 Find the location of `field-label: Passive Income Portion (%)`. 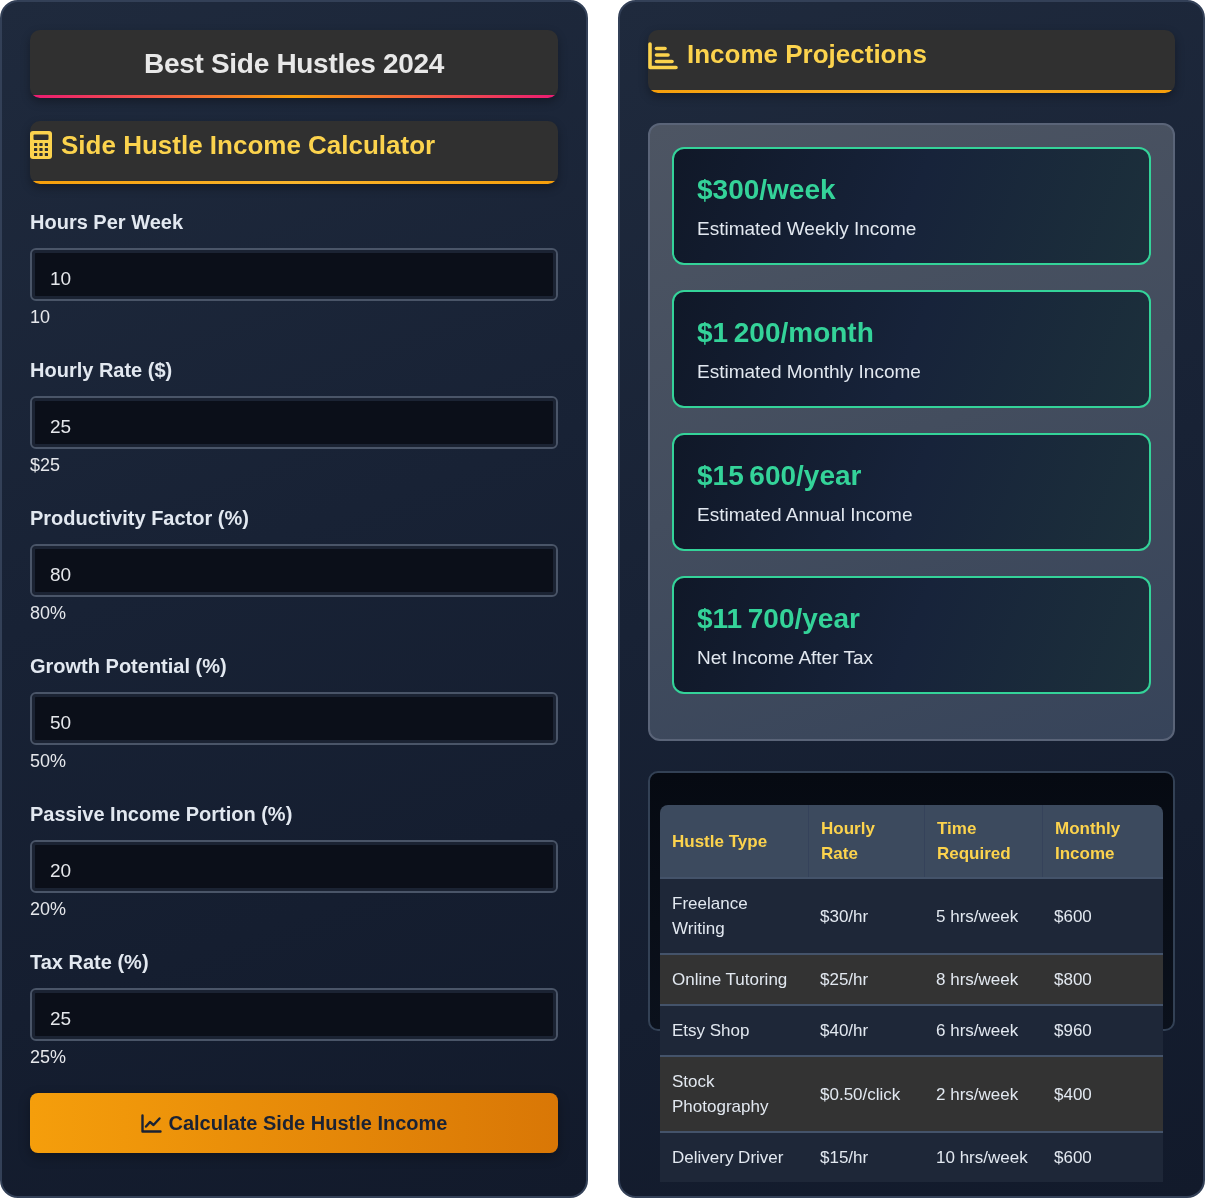

field-label: Passive Income Portion (%) is located at coordinates (162, 814).